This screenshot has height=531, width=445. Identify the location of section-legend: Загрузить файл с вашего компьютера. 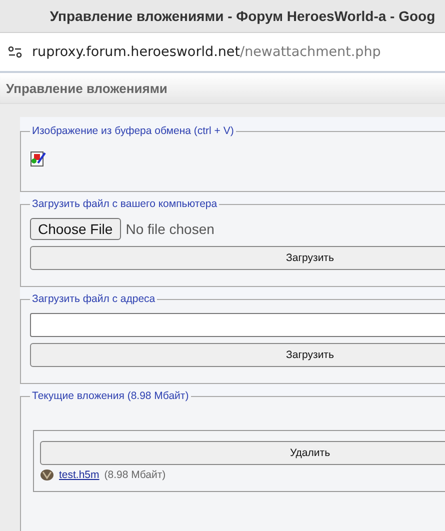
(125, 204).